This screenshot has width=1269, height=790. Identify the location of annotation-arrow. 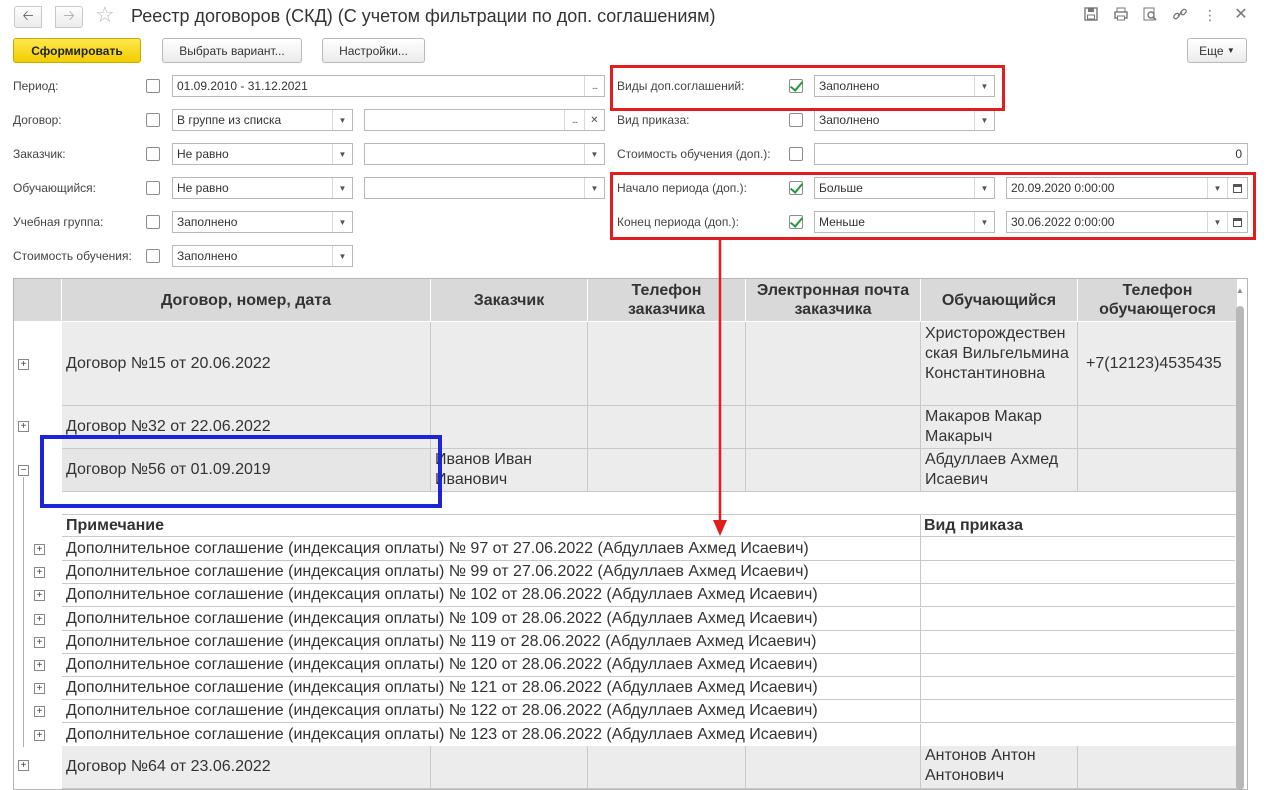
(720, 388).